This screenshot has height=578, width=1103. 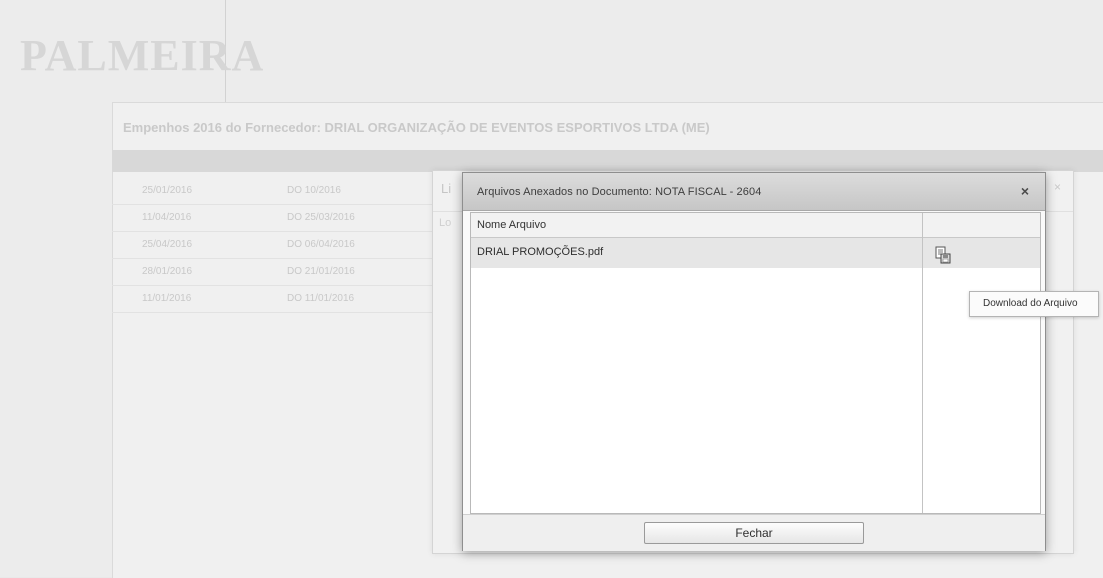 I want to click on background-row-doc: DO 11/01/2016, so click(x=321, y=298).